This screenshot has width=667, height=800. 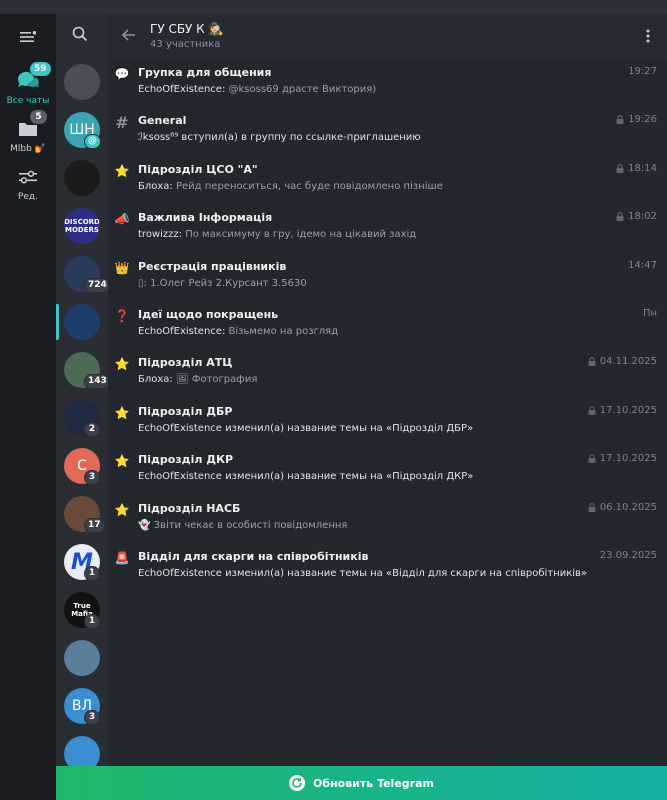 What do you see at coordinates (122, 316) in the screenshot?
I see `topic-icon: ❓` at bounding box center [122, 316].